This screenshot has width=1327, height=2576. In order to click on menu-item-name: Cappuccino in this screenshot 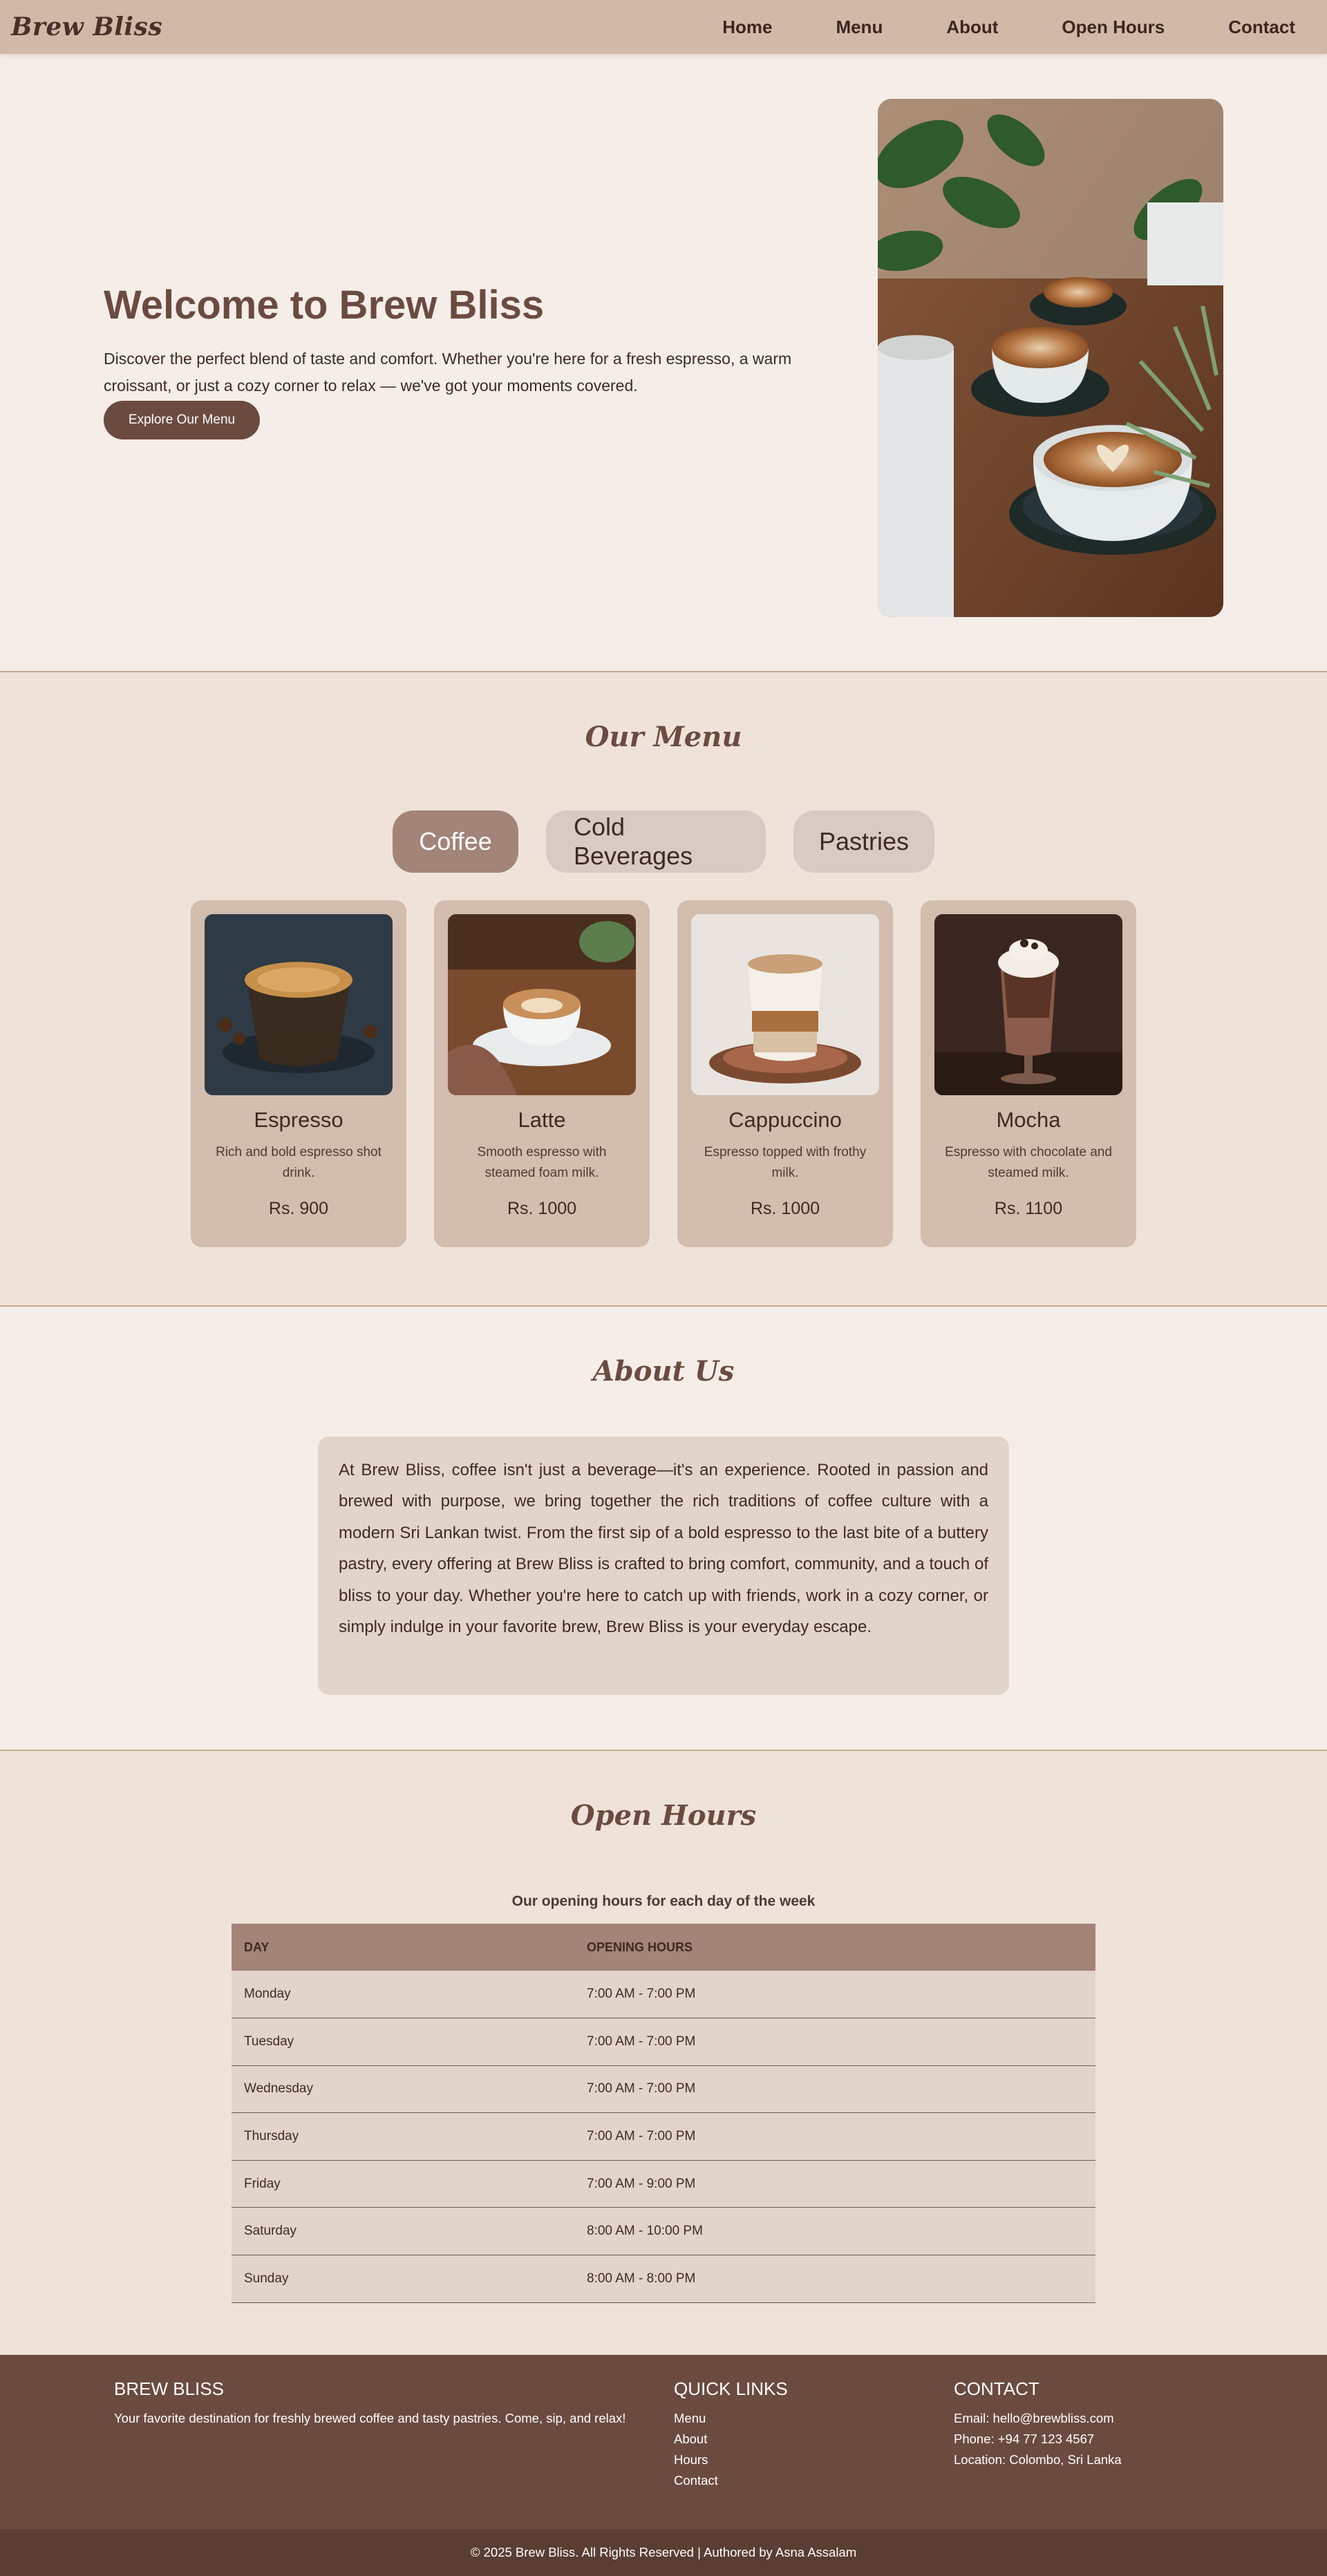, I will do `click(785, 1120)`.